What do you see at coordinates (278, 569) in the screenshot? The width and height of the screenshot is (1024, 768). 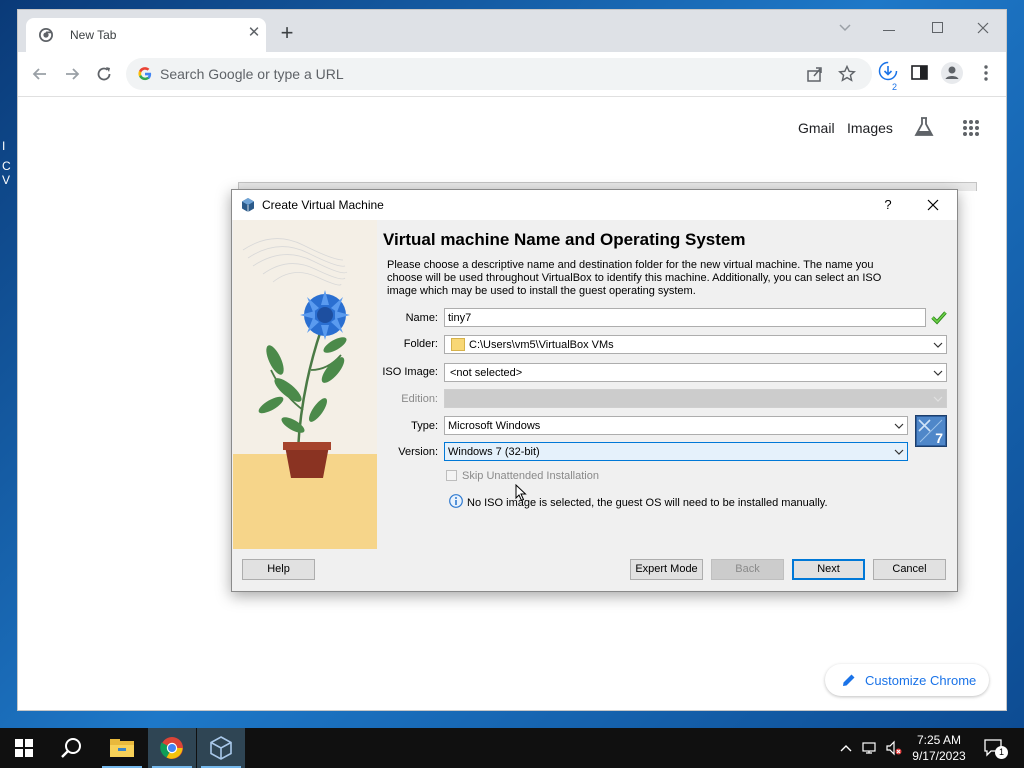 I see `help-button: Help` at bounding box center [278, 569].